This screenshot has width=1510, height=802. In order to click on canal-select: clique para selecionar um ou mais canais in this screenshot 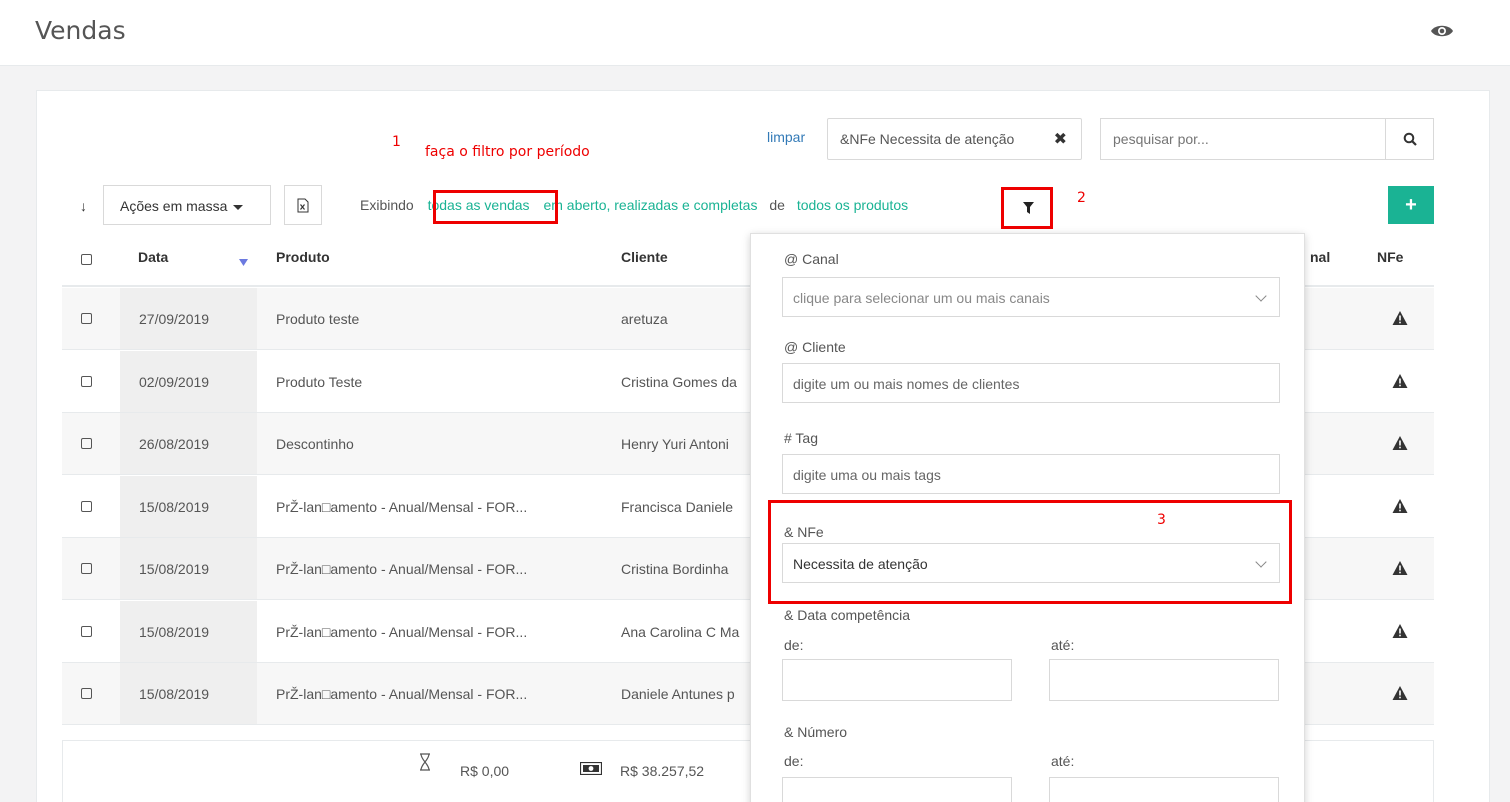, I will do `click(1031, 297)`.